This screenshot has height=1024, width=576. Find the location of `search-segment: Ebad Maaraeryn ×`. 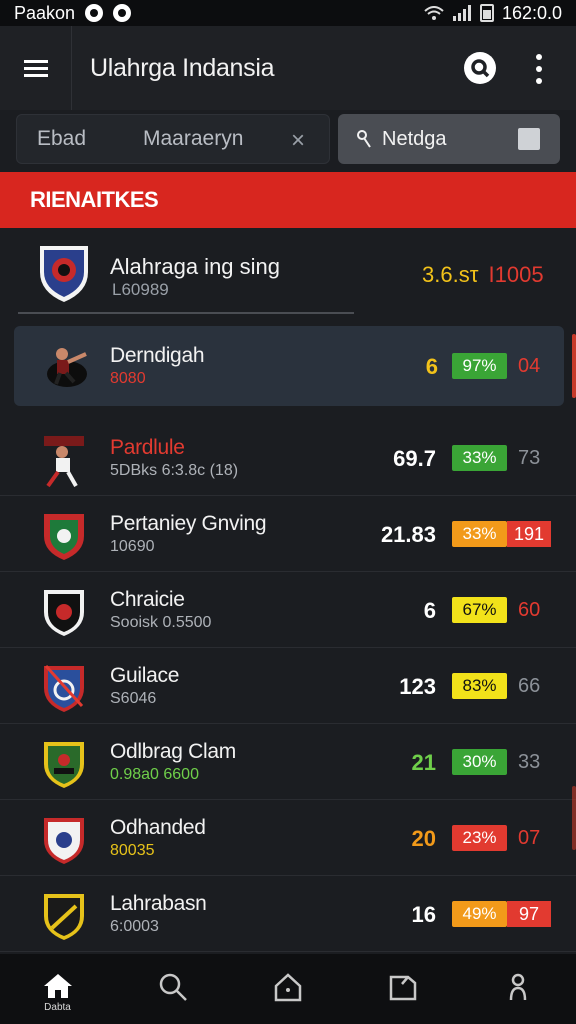

search-segment: Ebad Maaraeryn × is located at coordinates (173, 139).